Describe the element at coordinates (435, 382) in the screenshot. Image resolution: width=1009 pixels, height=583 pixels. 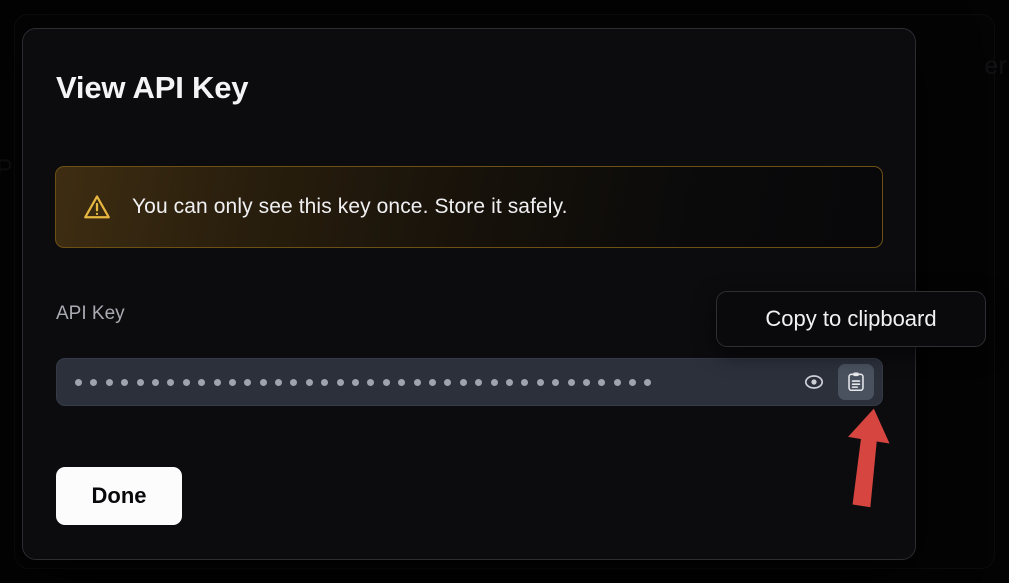
I see `api-key-masked-value` at that location.